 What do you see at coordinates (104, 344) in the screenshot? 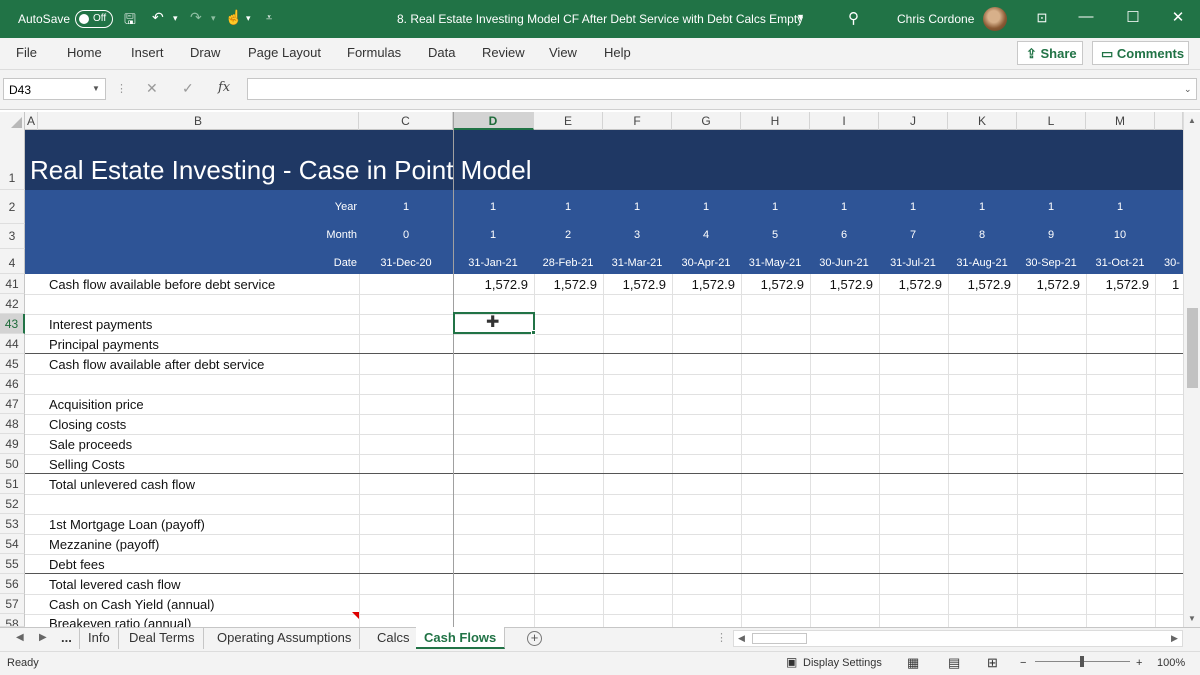
I see `row-label: Principal payments` at bounding box center [104, 344].